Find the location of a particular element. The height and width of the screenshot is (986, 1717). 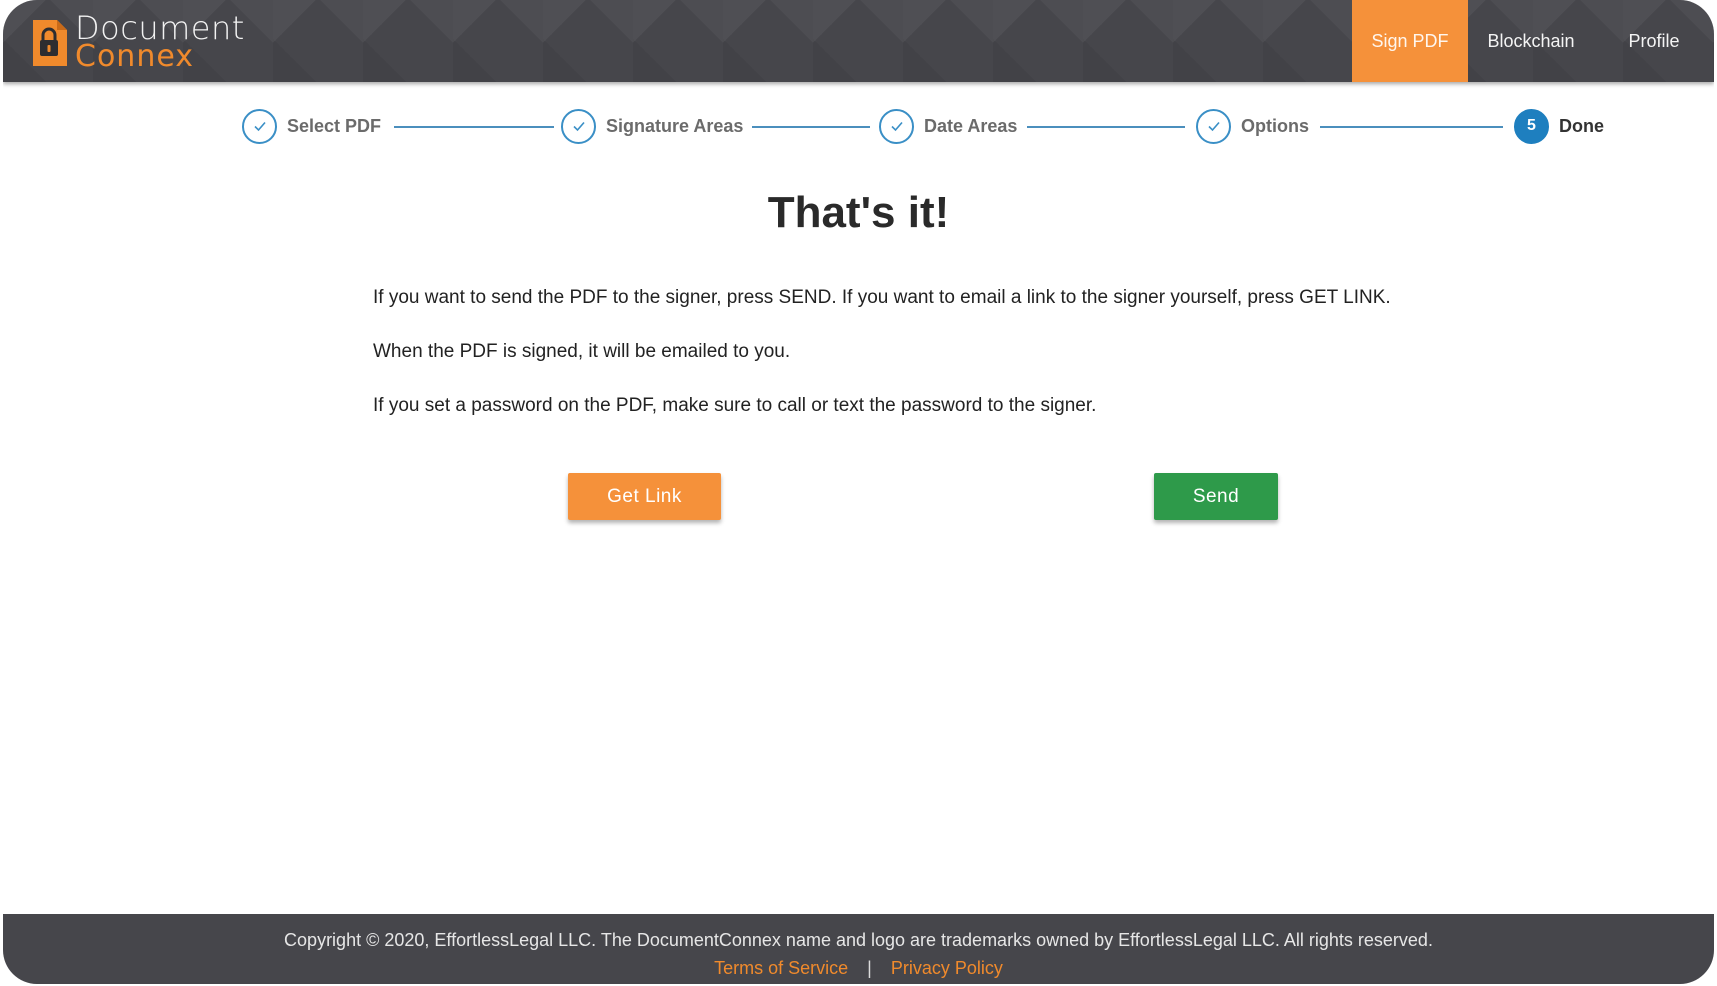

step-done: 5 Done is located at coordinates (1559, 126).